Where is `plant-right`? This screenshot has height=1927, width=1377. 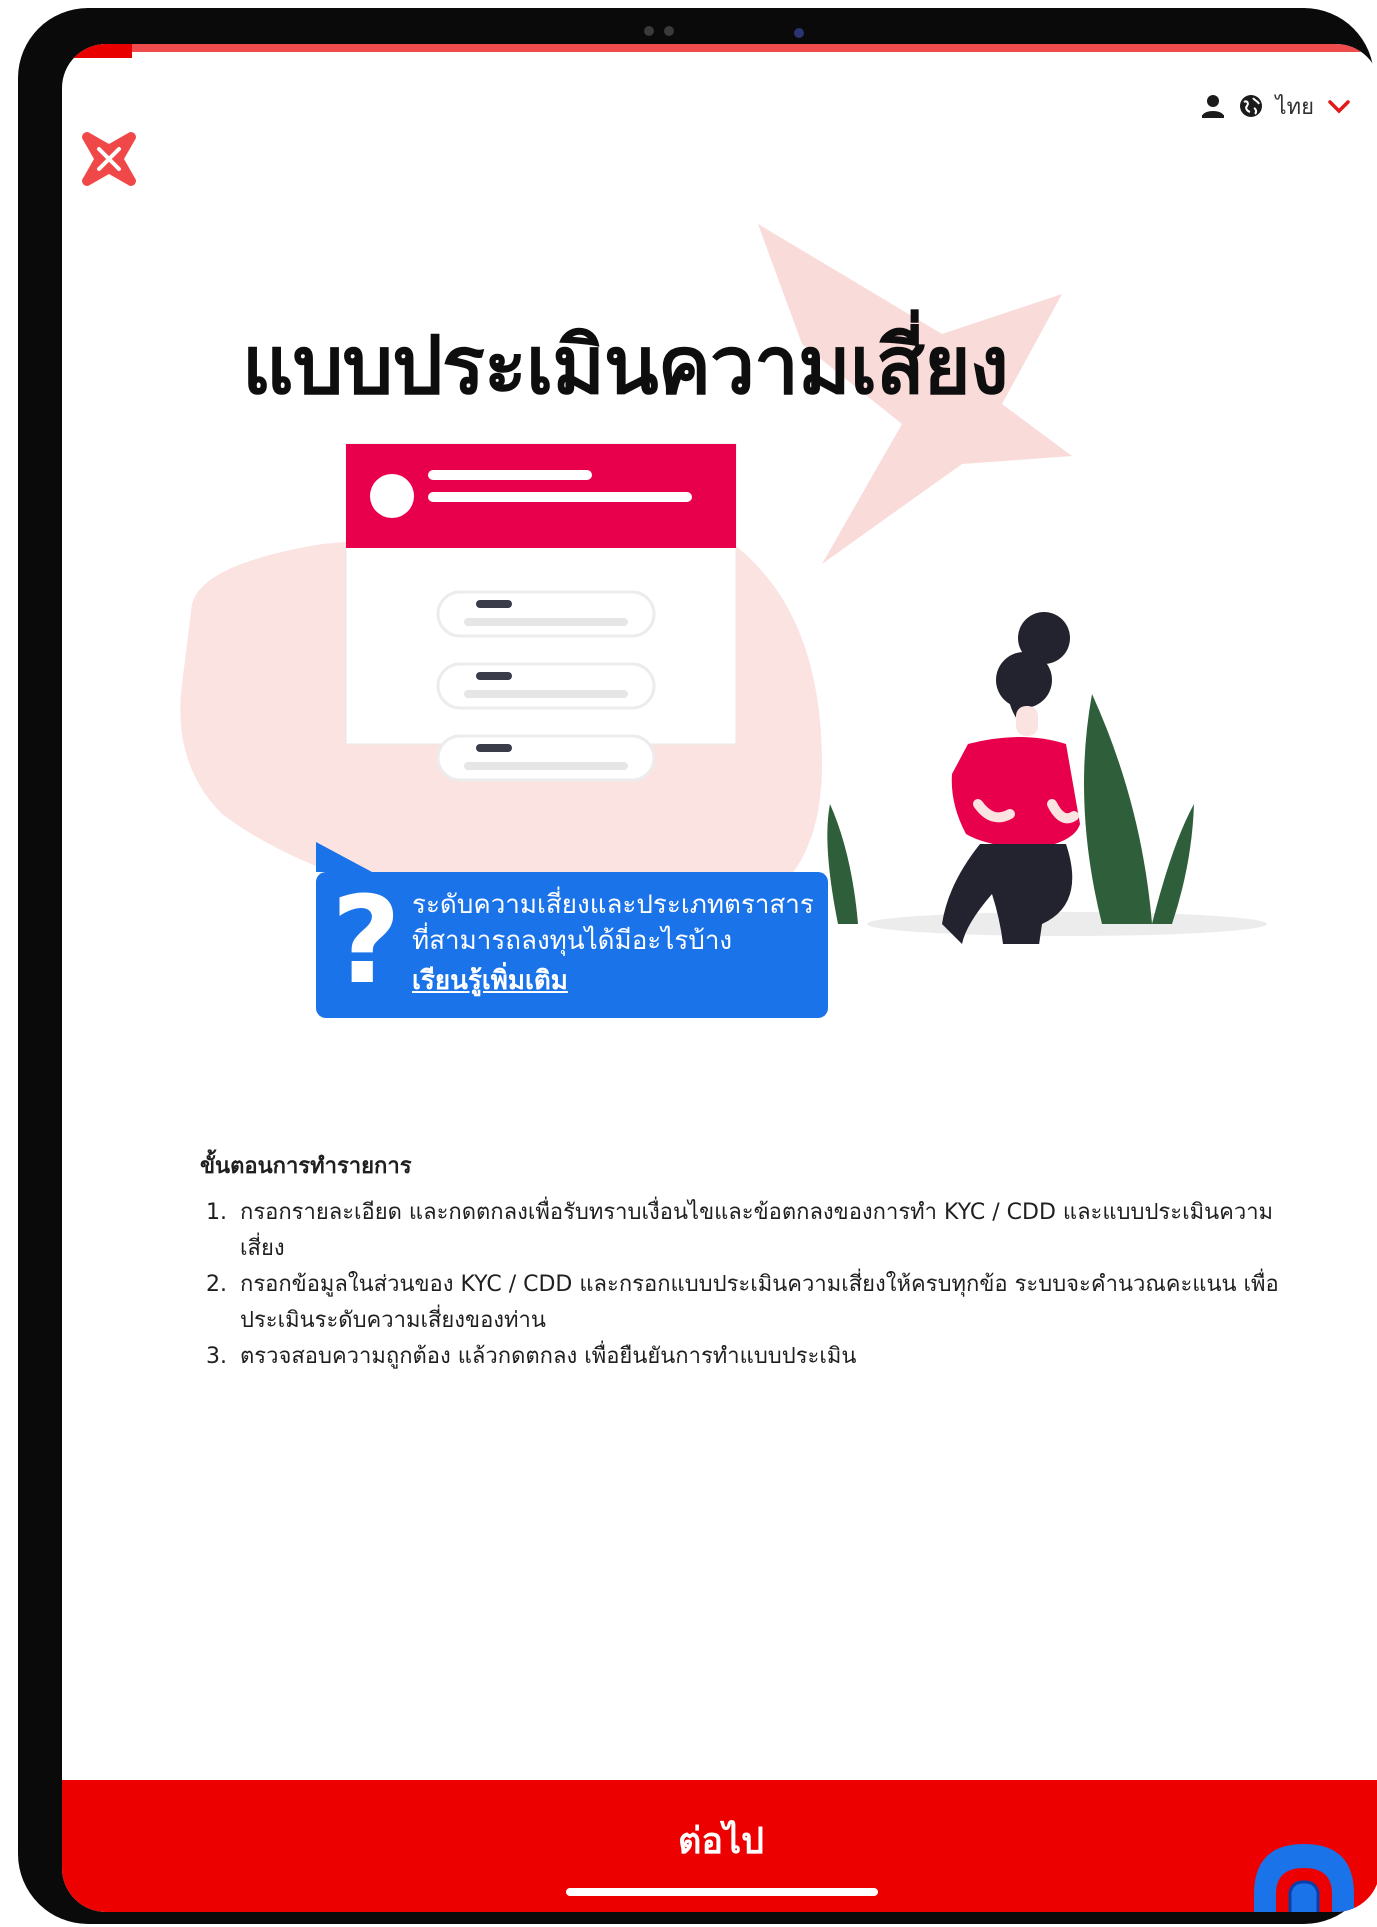 plant-right is located at coordinates (1118, 809).